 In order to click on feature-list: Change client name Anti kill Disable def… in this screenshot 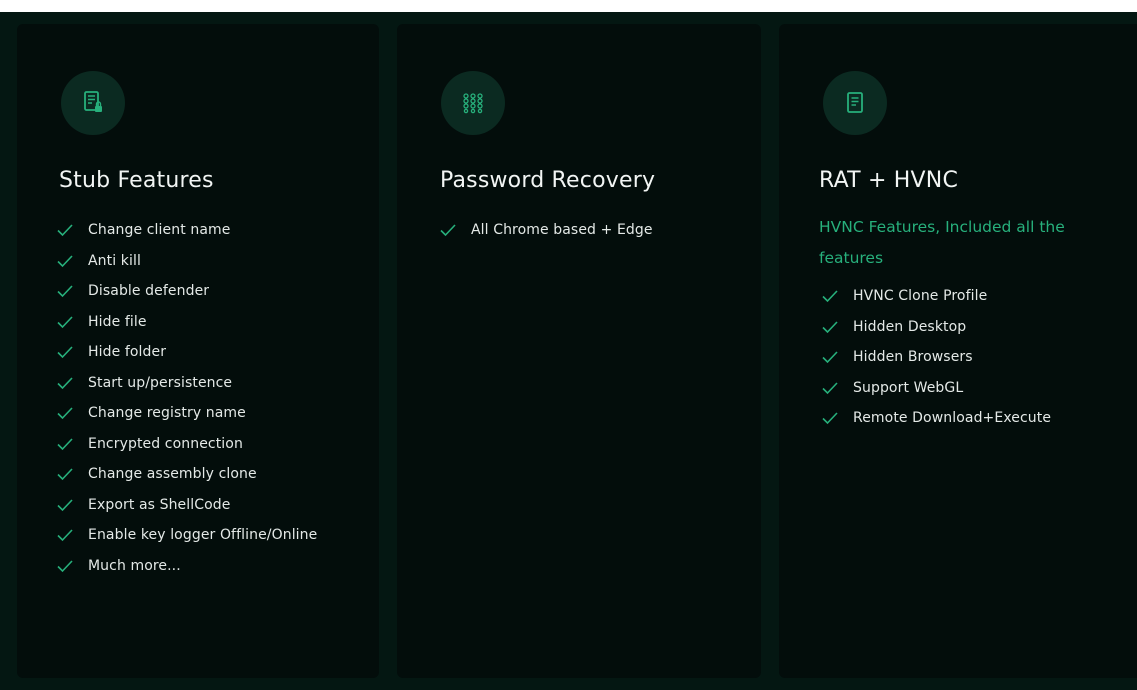, I will do `click(186, 398)`.